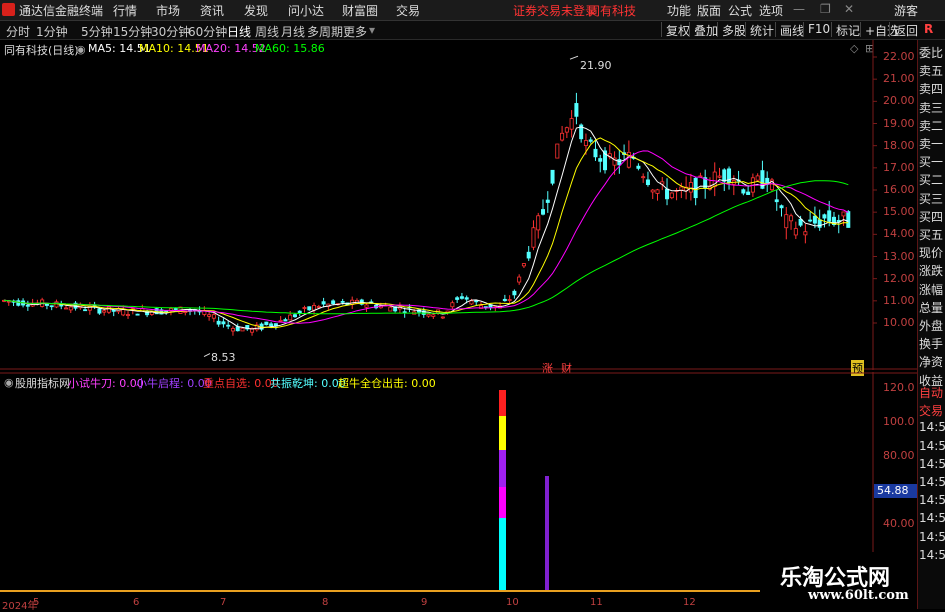  What do you see at coordinates (899, 79) in the screenshot?
I see `price-tick-label: 21.00` at bounding box center [899, 79].